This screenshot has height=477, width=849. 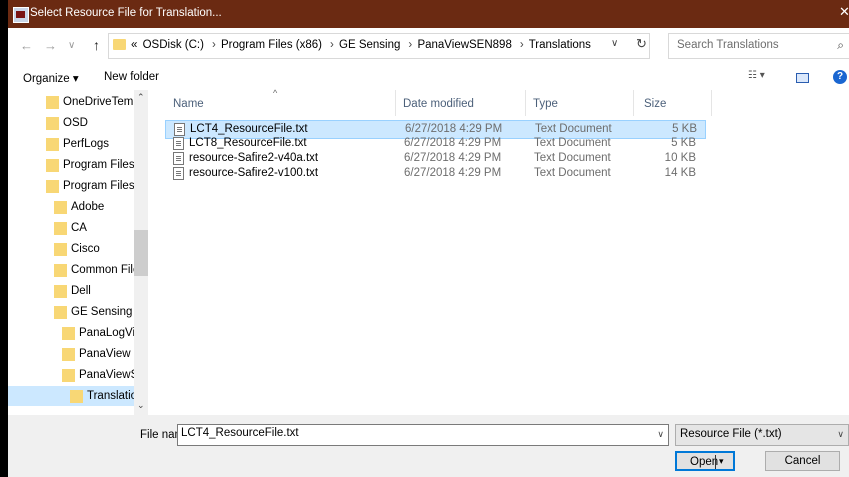 What do you see at coordinates (254, 173) in the screenshot?
I see `file-name-cell: resource-Safire2-v100.txt` at bounding box center [254, 173].